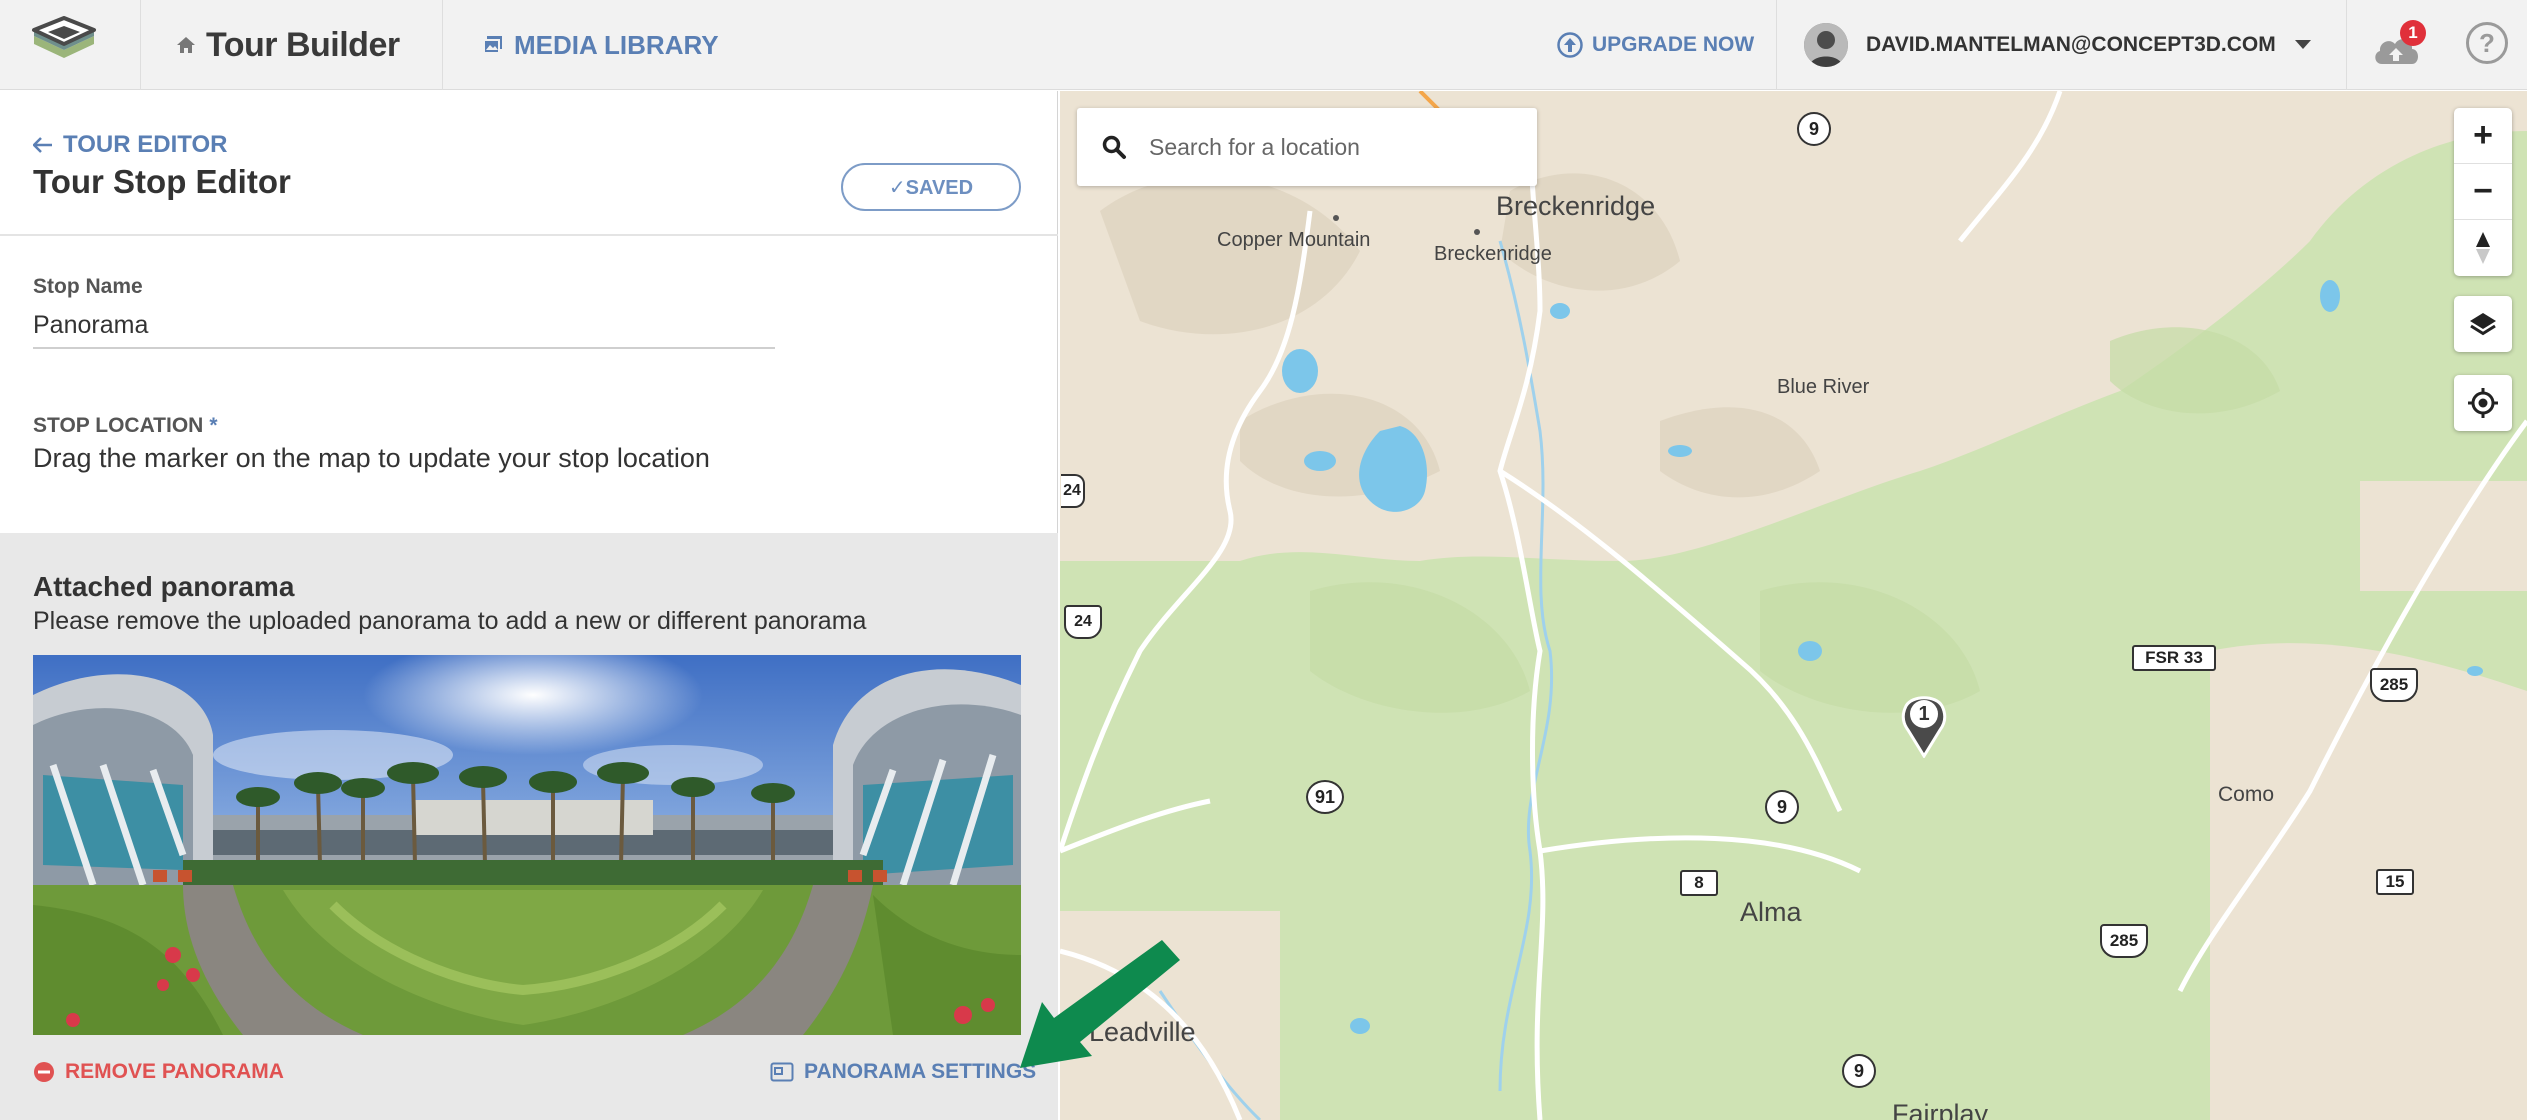 Image resolution: width=2527 pixels, height=1120 pixels. What do you see at coordinates (2071, 44) in the screenshot?
I see `user-email: DAVID.MANTELMAN@CONCEPT3D.COM` at bounding box center [2071, 44].